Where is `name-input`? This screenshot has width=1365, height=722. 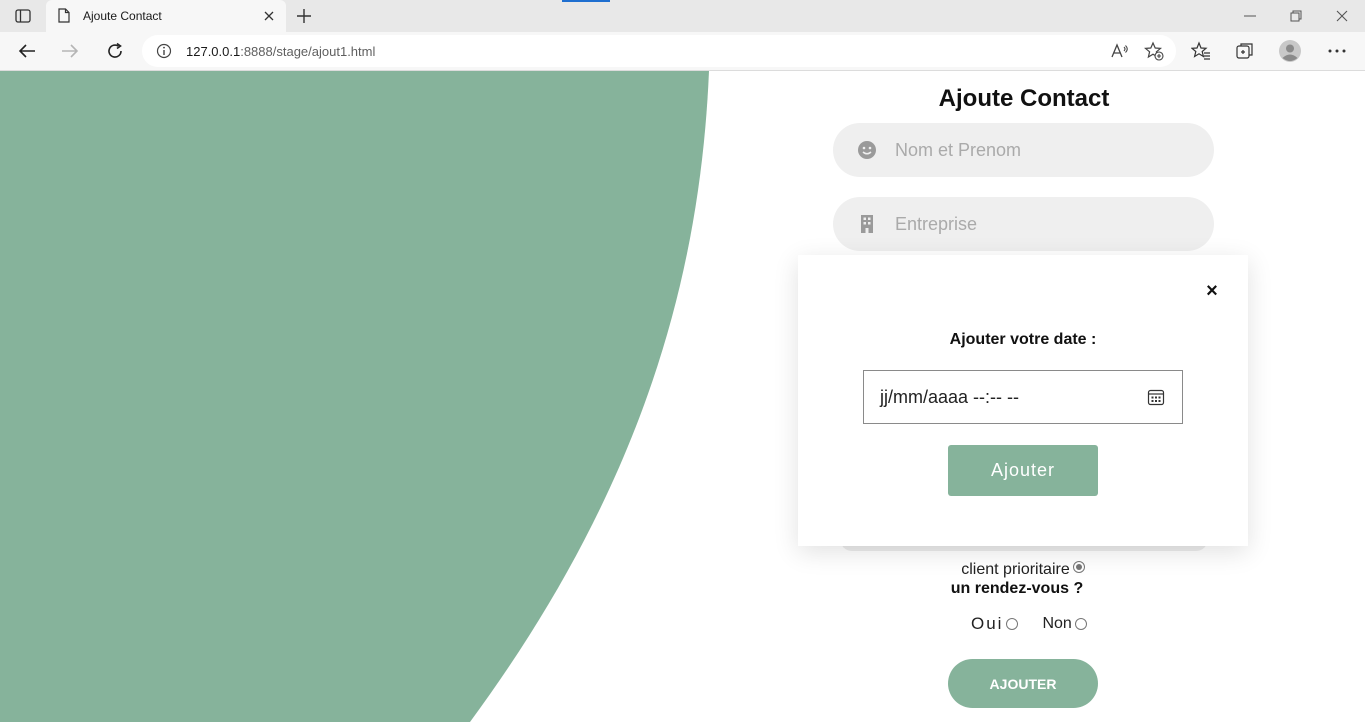 name-input is located at coordinates (1040, 150).